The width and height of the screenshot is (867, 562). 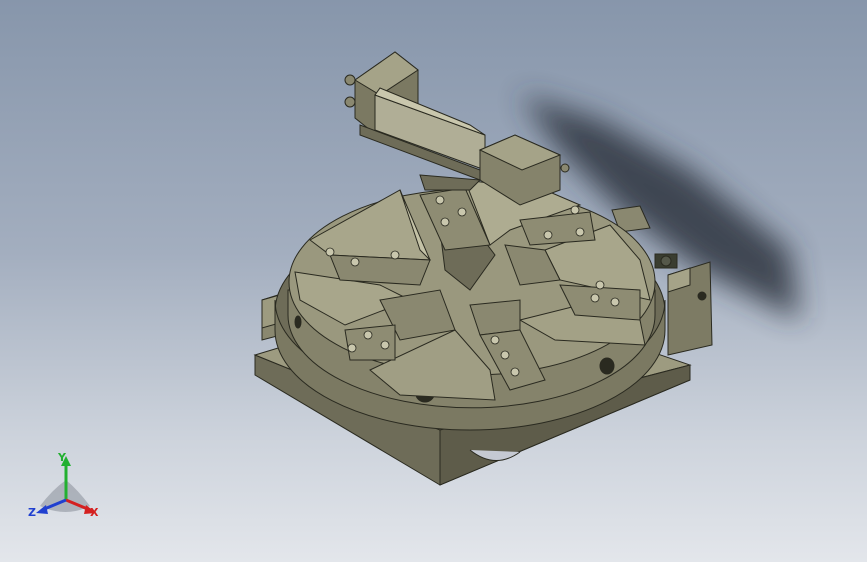 What do you see at coordinates (66, 487) in the screenshot?
I see `view-orientation-triad: Y X Z` at bounding box center [66, 487].